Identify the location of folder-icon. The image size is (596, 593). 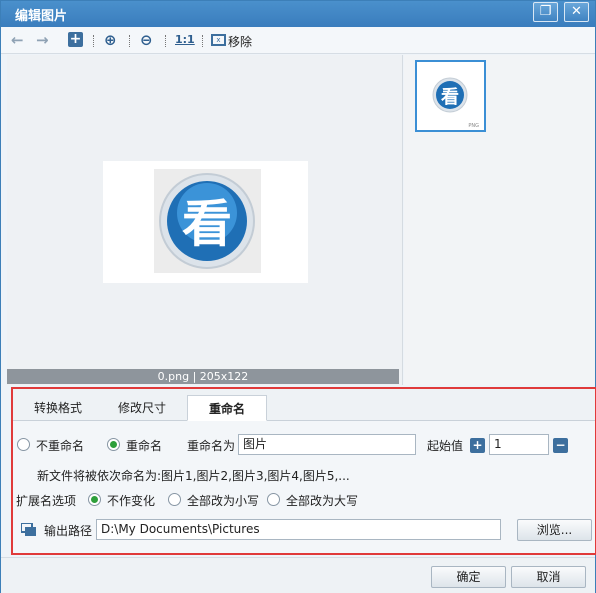
(28, 529).